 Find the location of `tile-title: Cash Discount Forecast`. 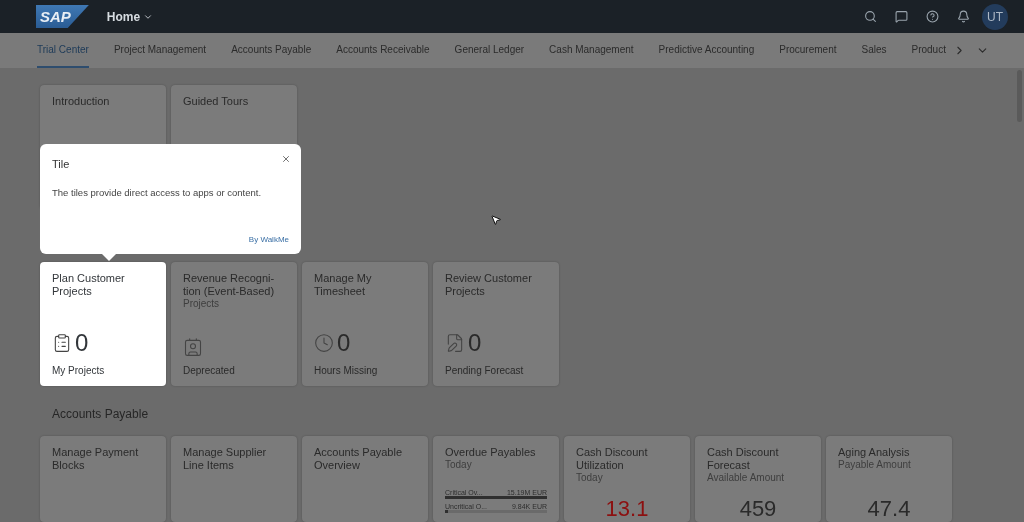

tile-title: Cash Discount Forecast is located at coordinates (743, 459).